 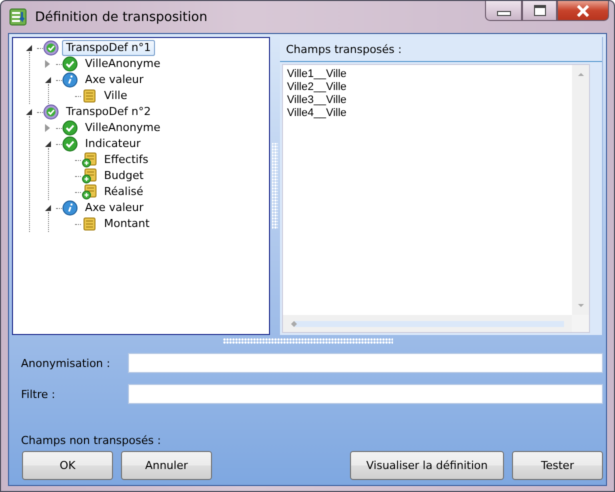 I want to click on minimize-button, so click(x=503, y=11).